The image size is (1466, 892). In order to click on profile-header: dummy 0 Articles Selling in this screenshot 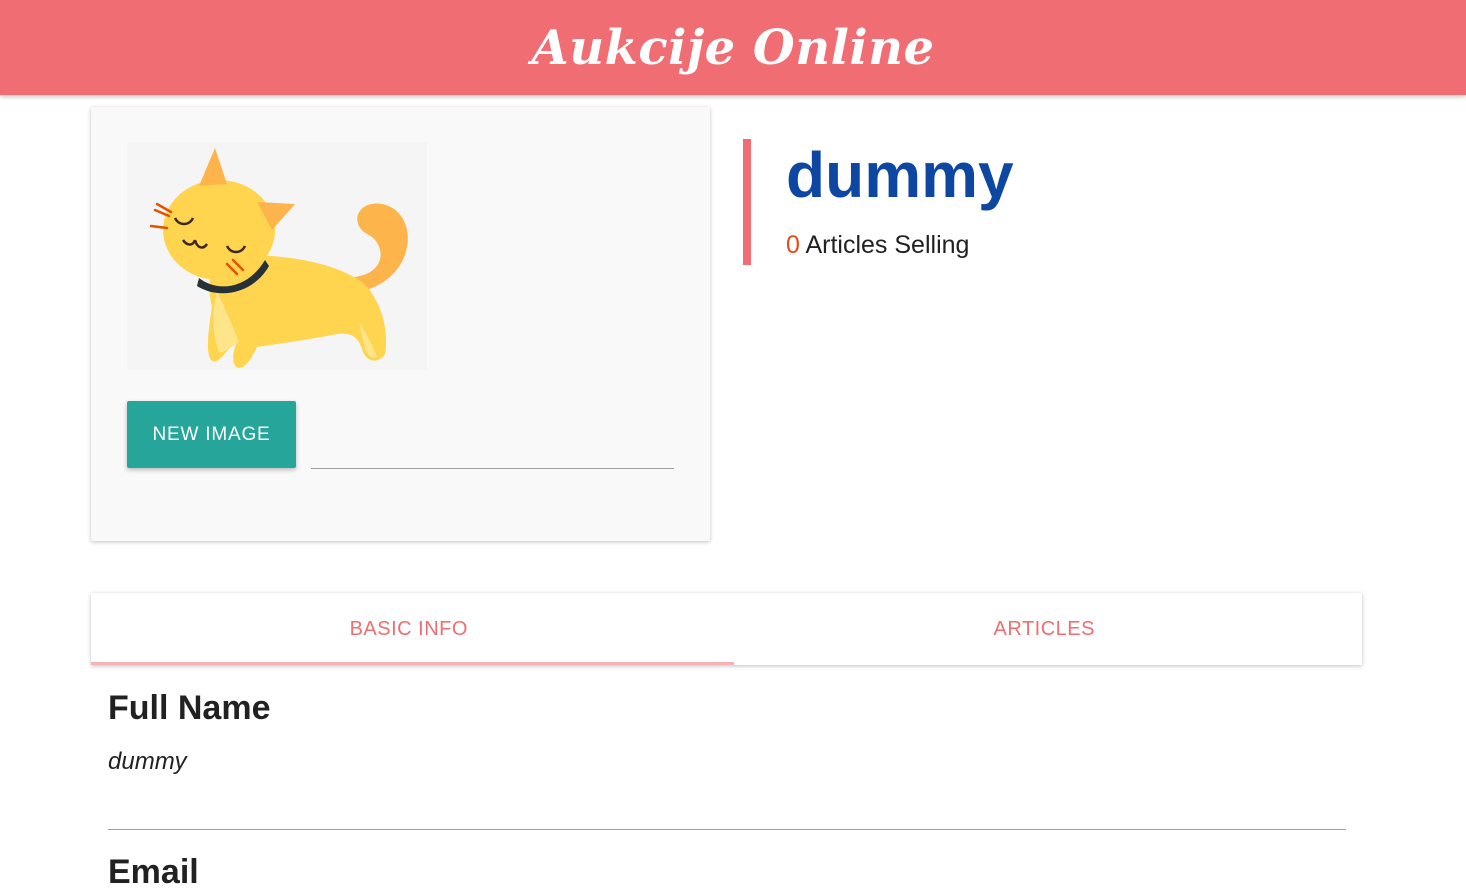, I will do `click(993, 202)`.